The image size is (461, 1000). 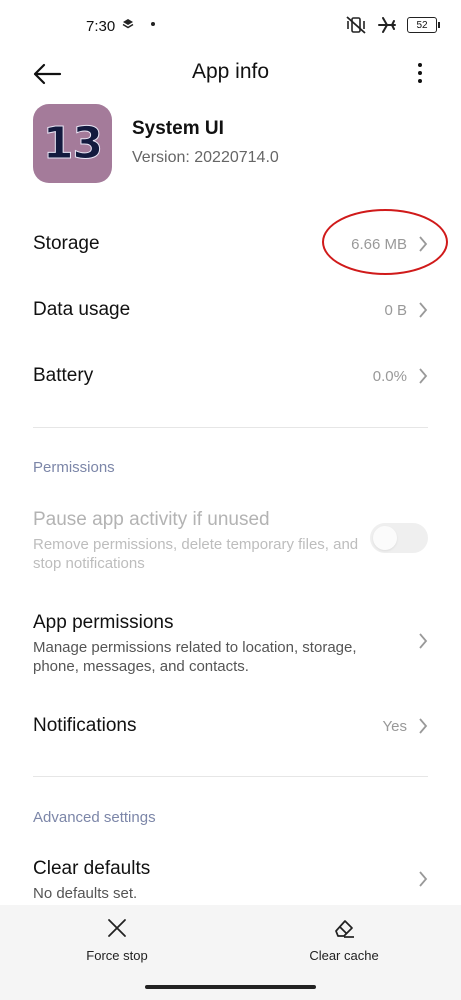 What do you see at coordinates (344, 929) in the screenshot?
I see `eraser-icon` at bounding box center [344, 929].